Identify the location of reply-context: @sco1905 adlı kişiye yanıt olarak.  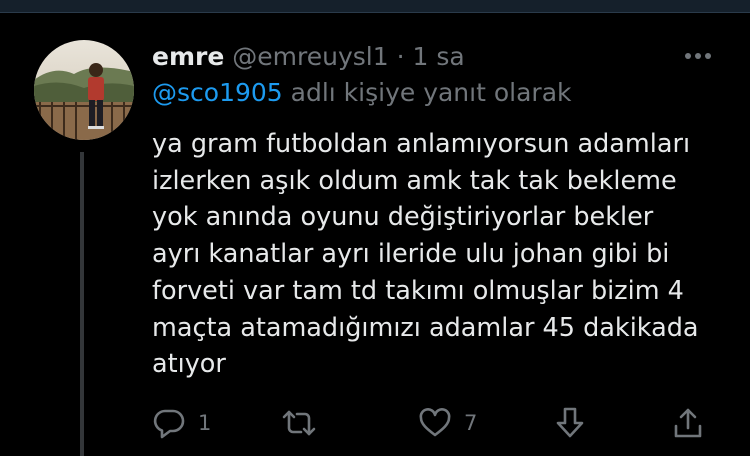
(362, 93).